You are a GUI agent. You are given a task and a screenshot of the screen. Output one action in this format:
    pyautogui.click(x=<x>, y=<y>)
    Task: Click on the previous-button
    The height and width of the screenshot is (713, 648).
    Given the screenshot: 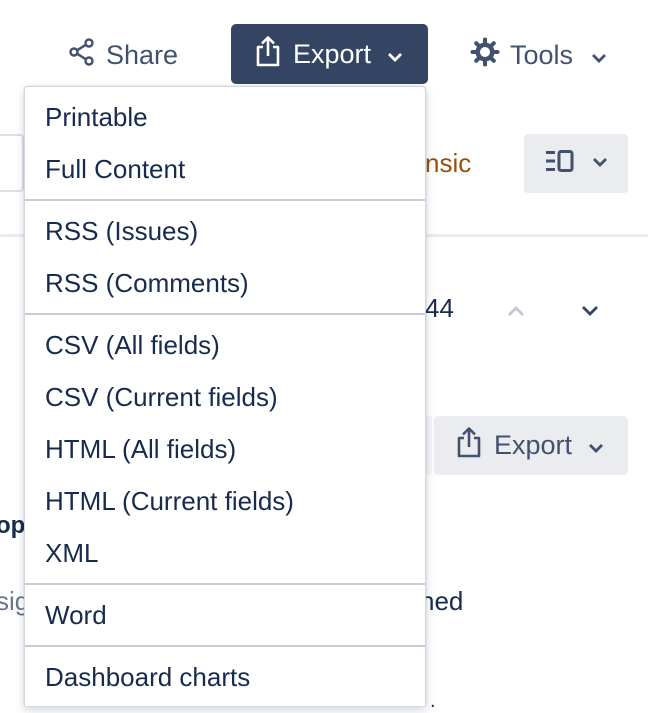 What is the action you would take?
    pyautogui.click(x=516, y=311)
    